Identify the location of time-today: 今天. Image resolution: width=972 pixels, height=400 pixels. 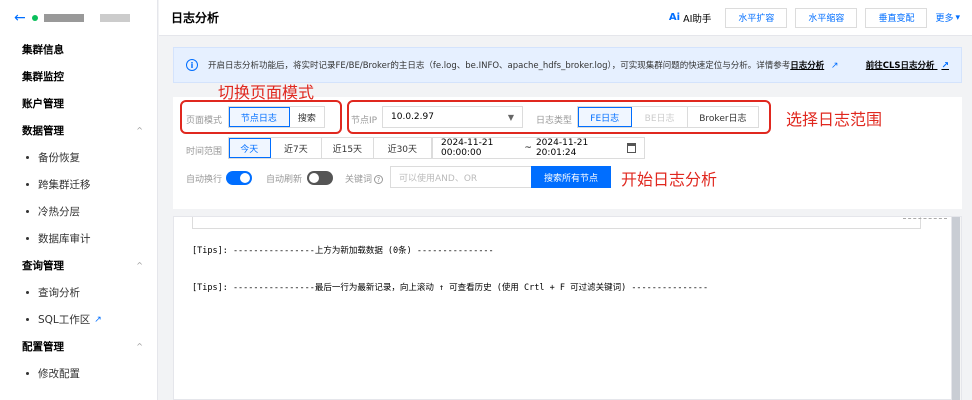
(250, 148).